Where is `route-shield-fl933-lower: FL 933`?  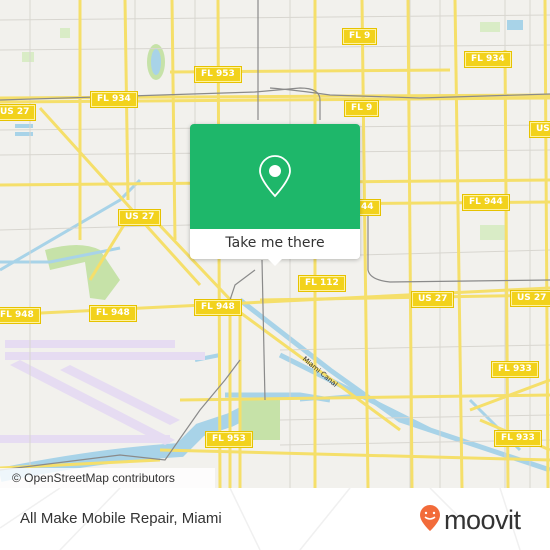
route-shield-fl933-lower: FL 933 is located at coordinates (518, 438).